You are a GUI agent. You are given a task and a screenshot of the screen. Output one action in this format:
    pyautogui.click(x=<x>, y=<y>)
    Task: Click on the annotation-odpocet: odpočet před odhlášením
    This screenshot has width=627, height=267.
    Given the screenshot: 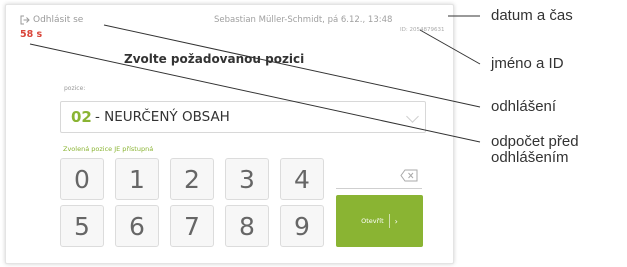 What is the action you would take?
    pyautogui.click(x=535, y=150)
    